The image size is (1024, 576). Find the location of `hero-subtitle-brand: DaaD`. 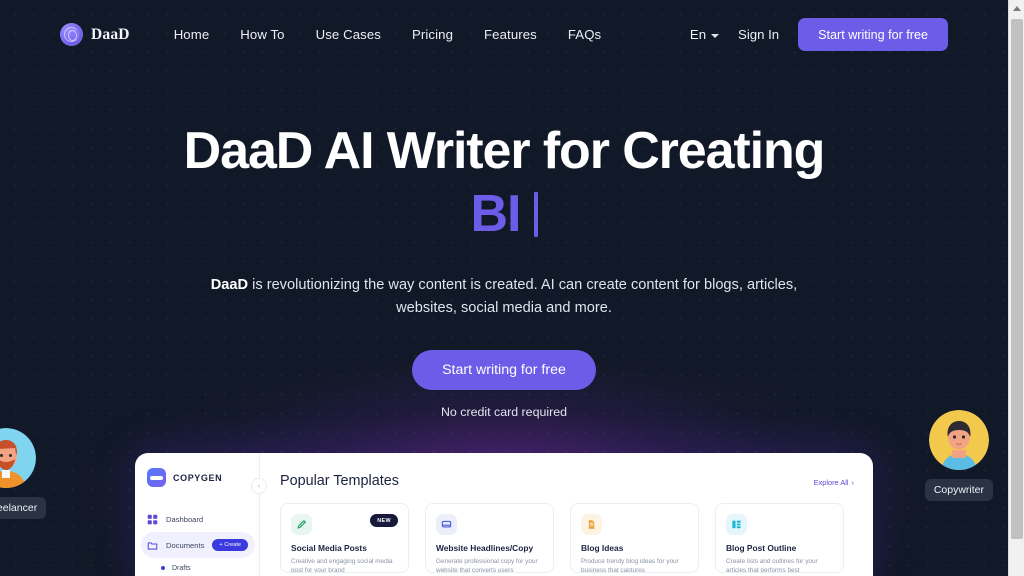

hero-subtitle-brand: DaaD is located at coordinates (229, 285).